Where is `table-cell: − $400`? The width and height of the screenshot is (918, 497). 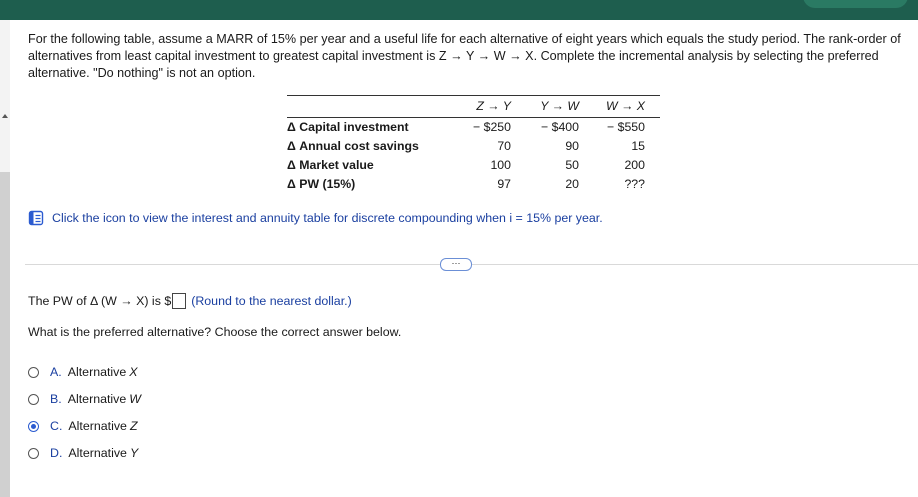 table-cell: − $400 is located at coordinates (560, 127).